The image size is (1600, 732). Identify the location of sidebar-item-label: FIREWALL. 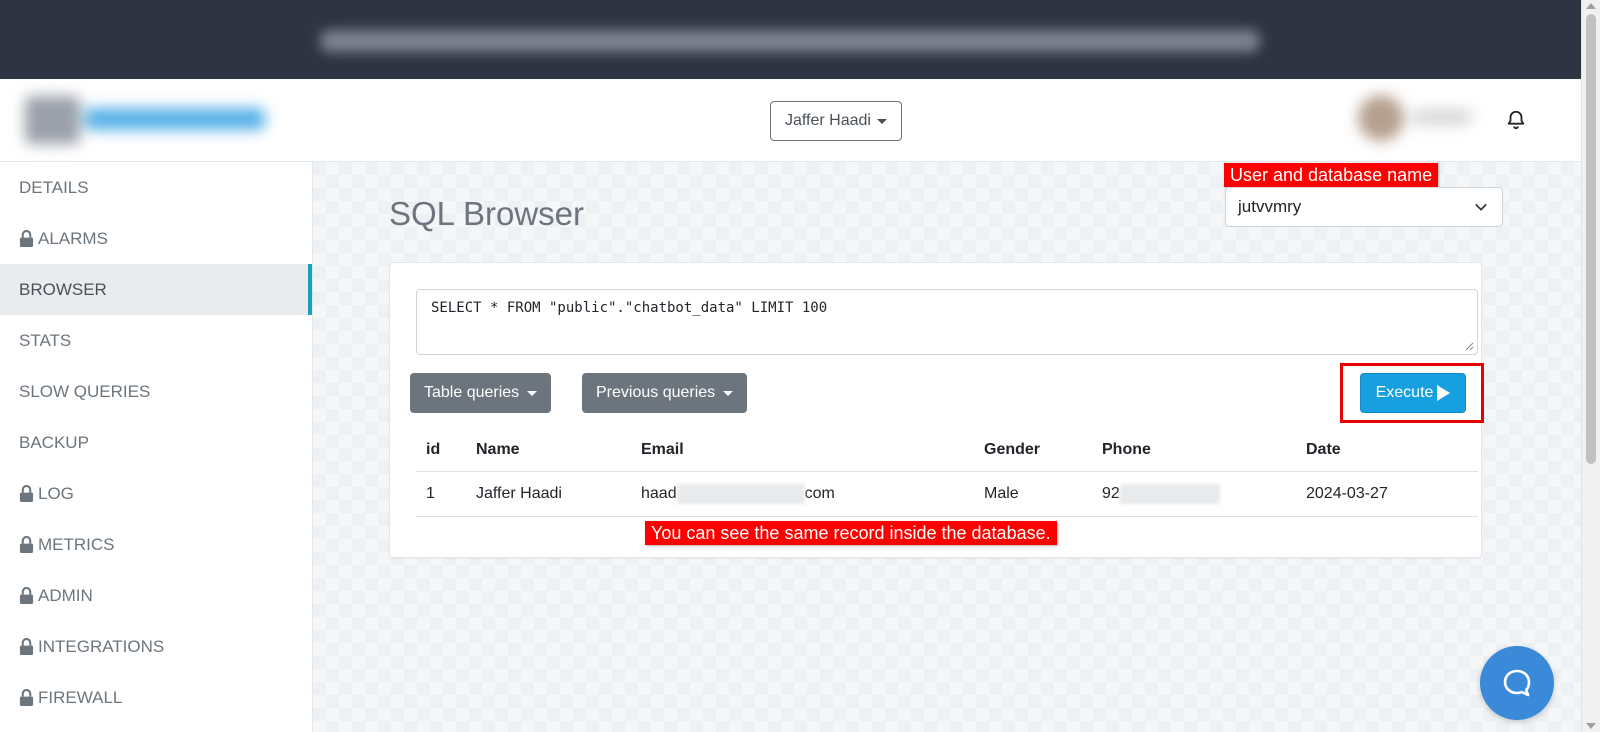
(80, 697).